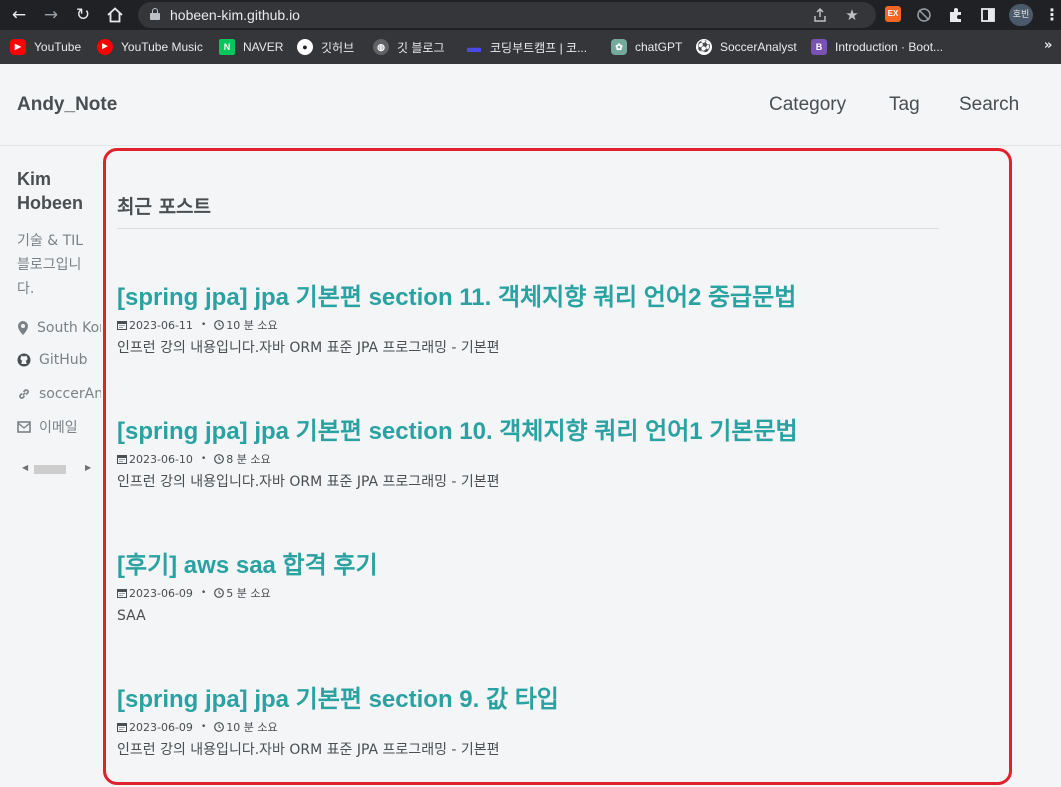 The width and height of the screenshot is (1061, 787). What do you see at coordinates (131, 616) in the screenshot?
I see `post-excerpt: SAA` at bounding box center [131, 616].